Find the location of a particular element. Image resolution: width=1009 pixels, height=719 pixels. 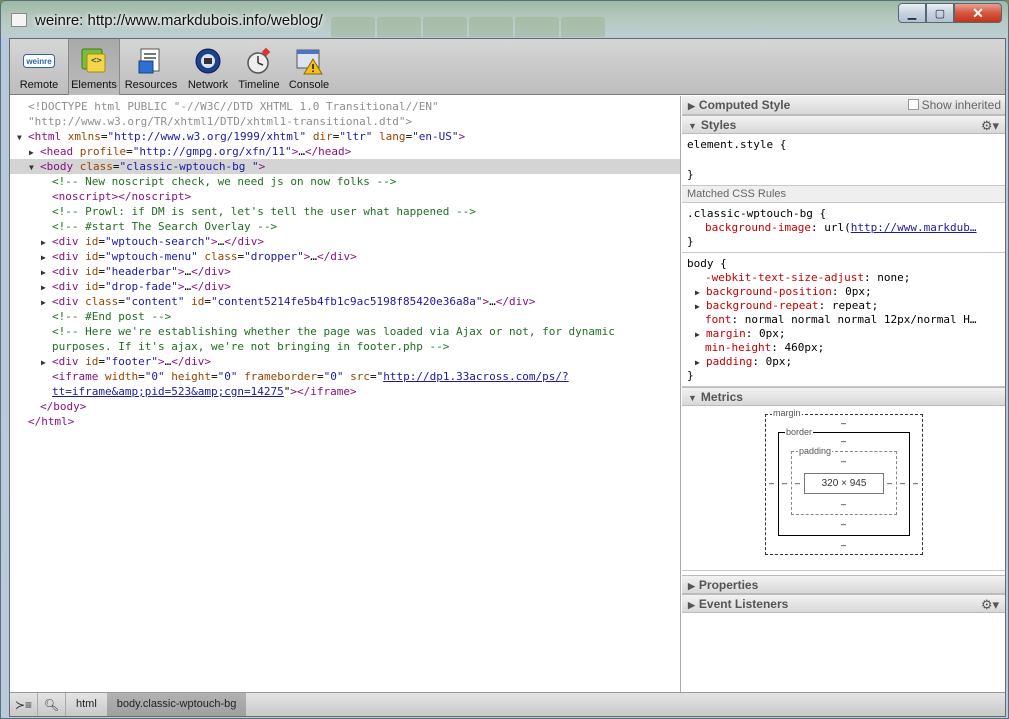

event-listeners-header: ▶ Event Listeners ⚙▾ is located at coordinates (843, 603).